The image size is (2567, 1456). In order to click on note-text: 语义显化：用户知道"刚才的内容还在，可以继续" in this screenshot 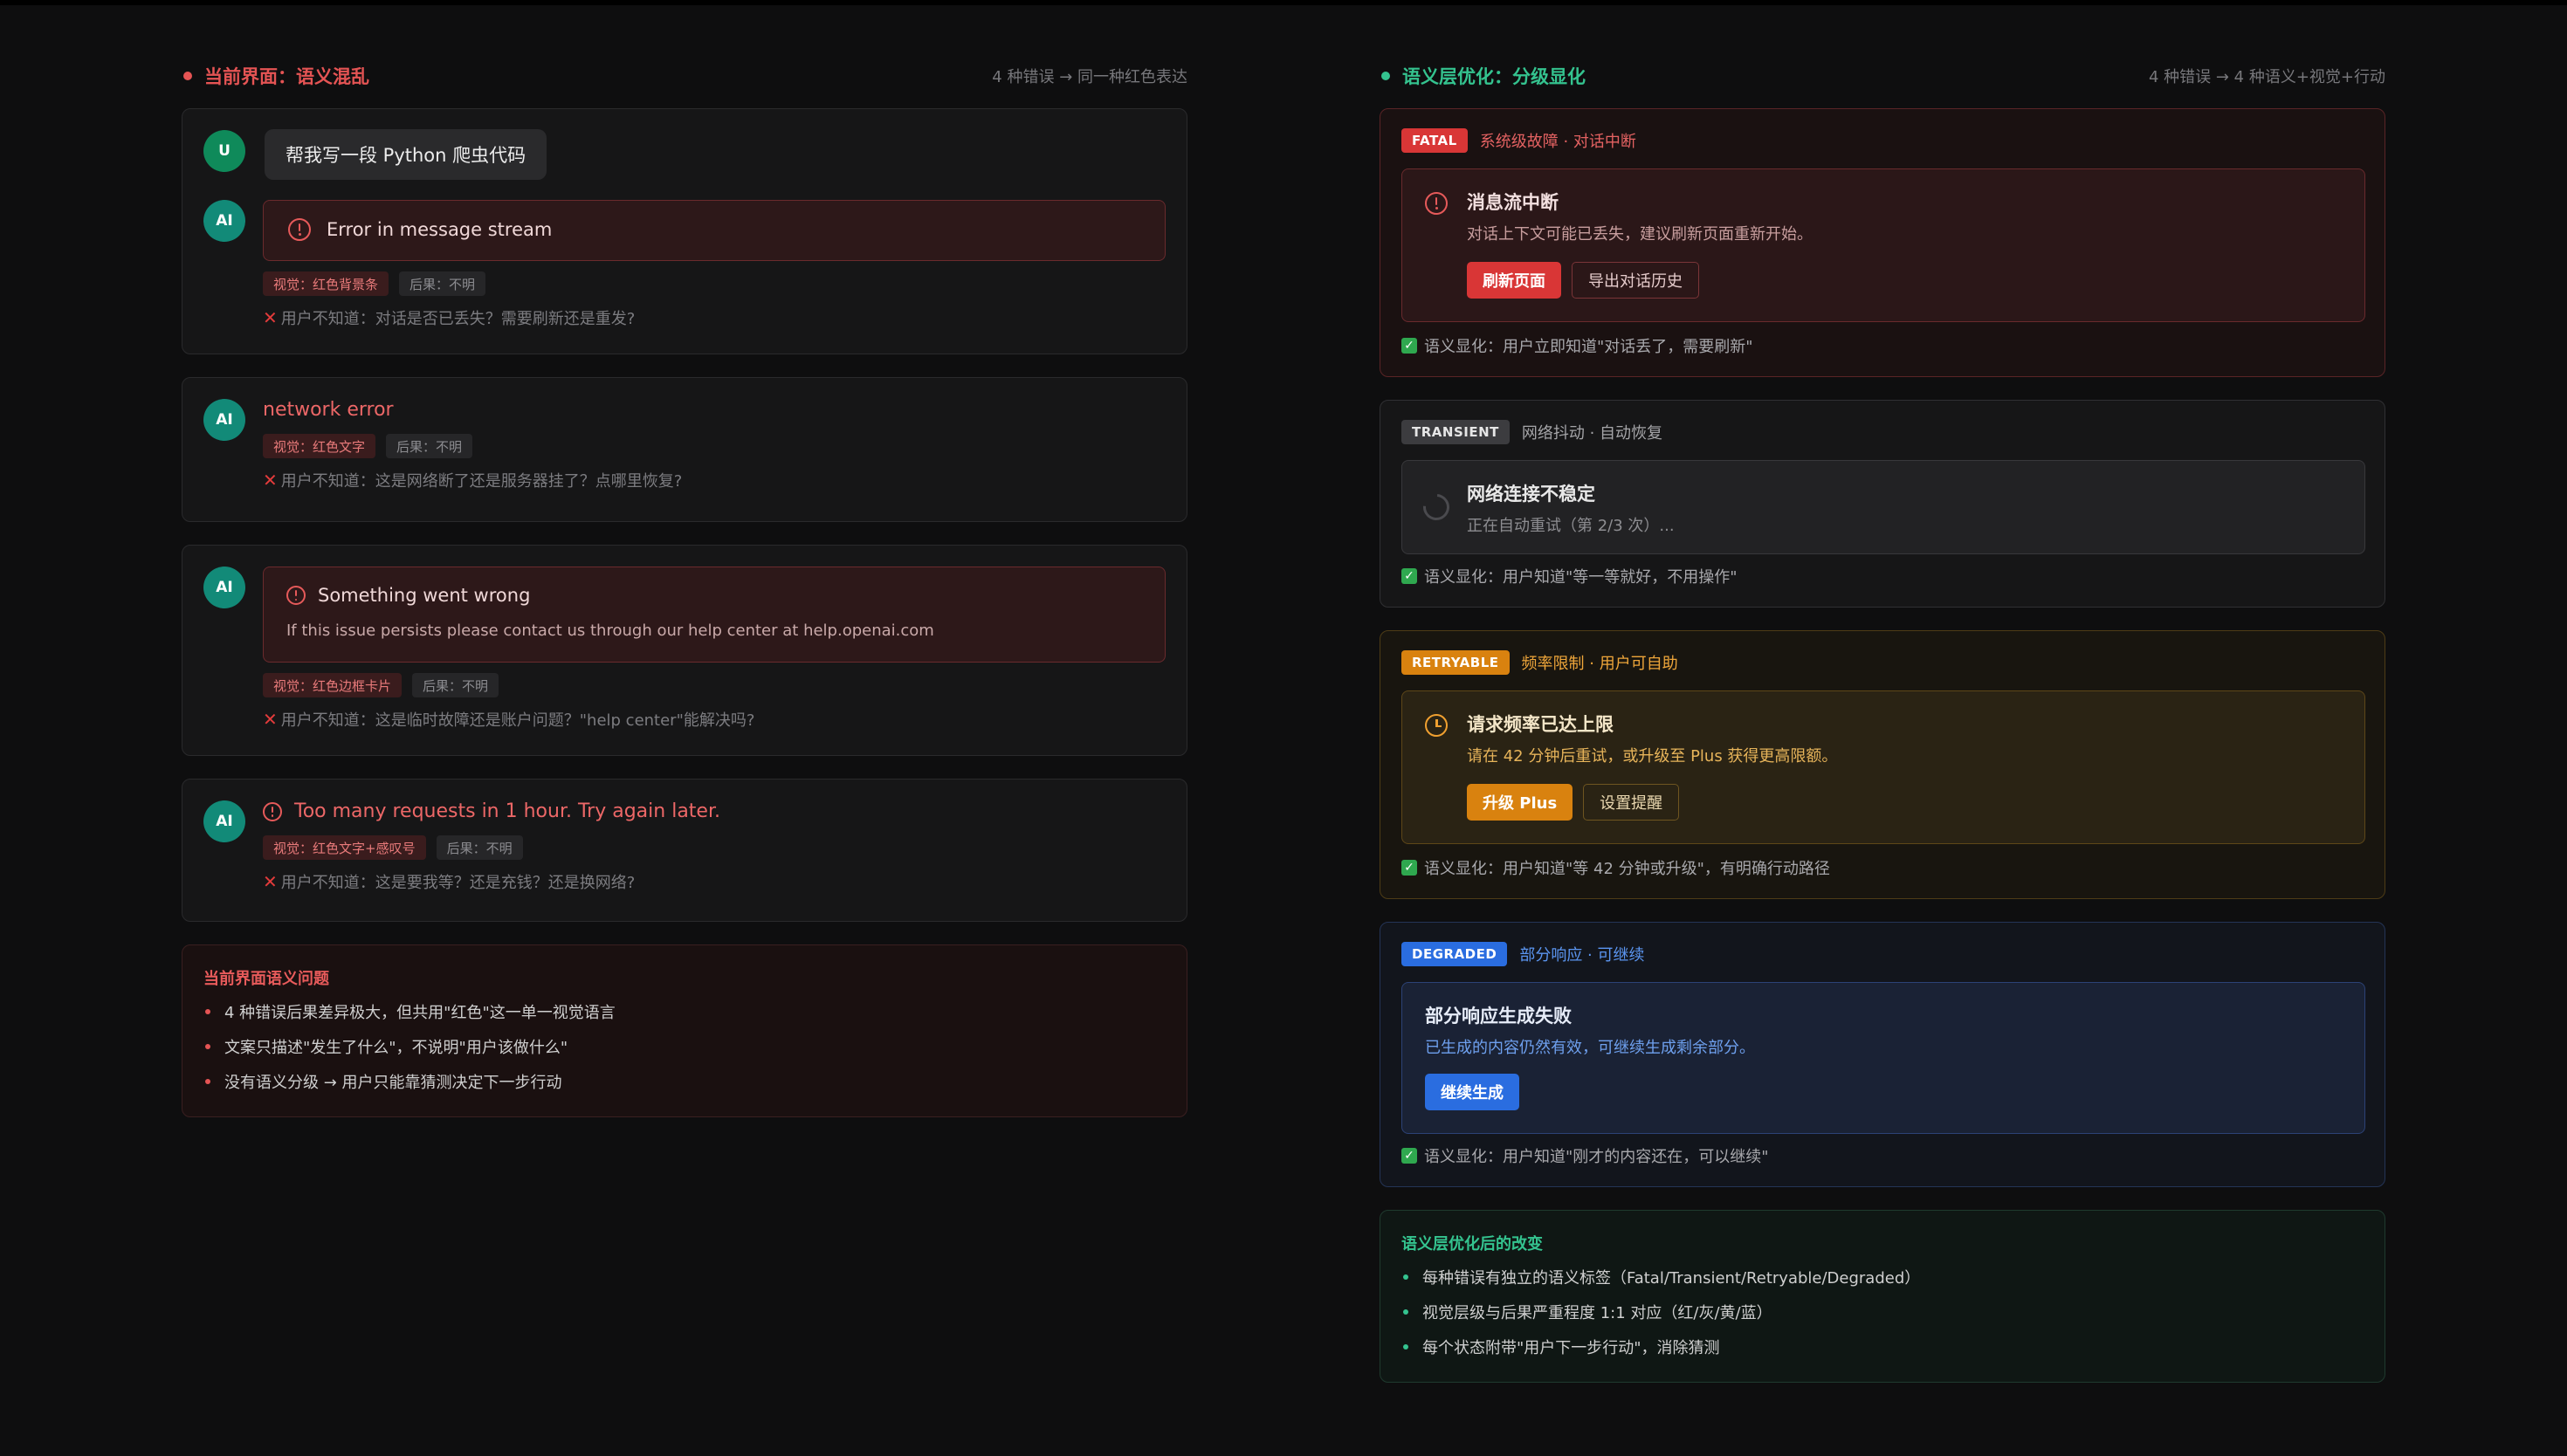, I will do `click(1596, 1157)`.